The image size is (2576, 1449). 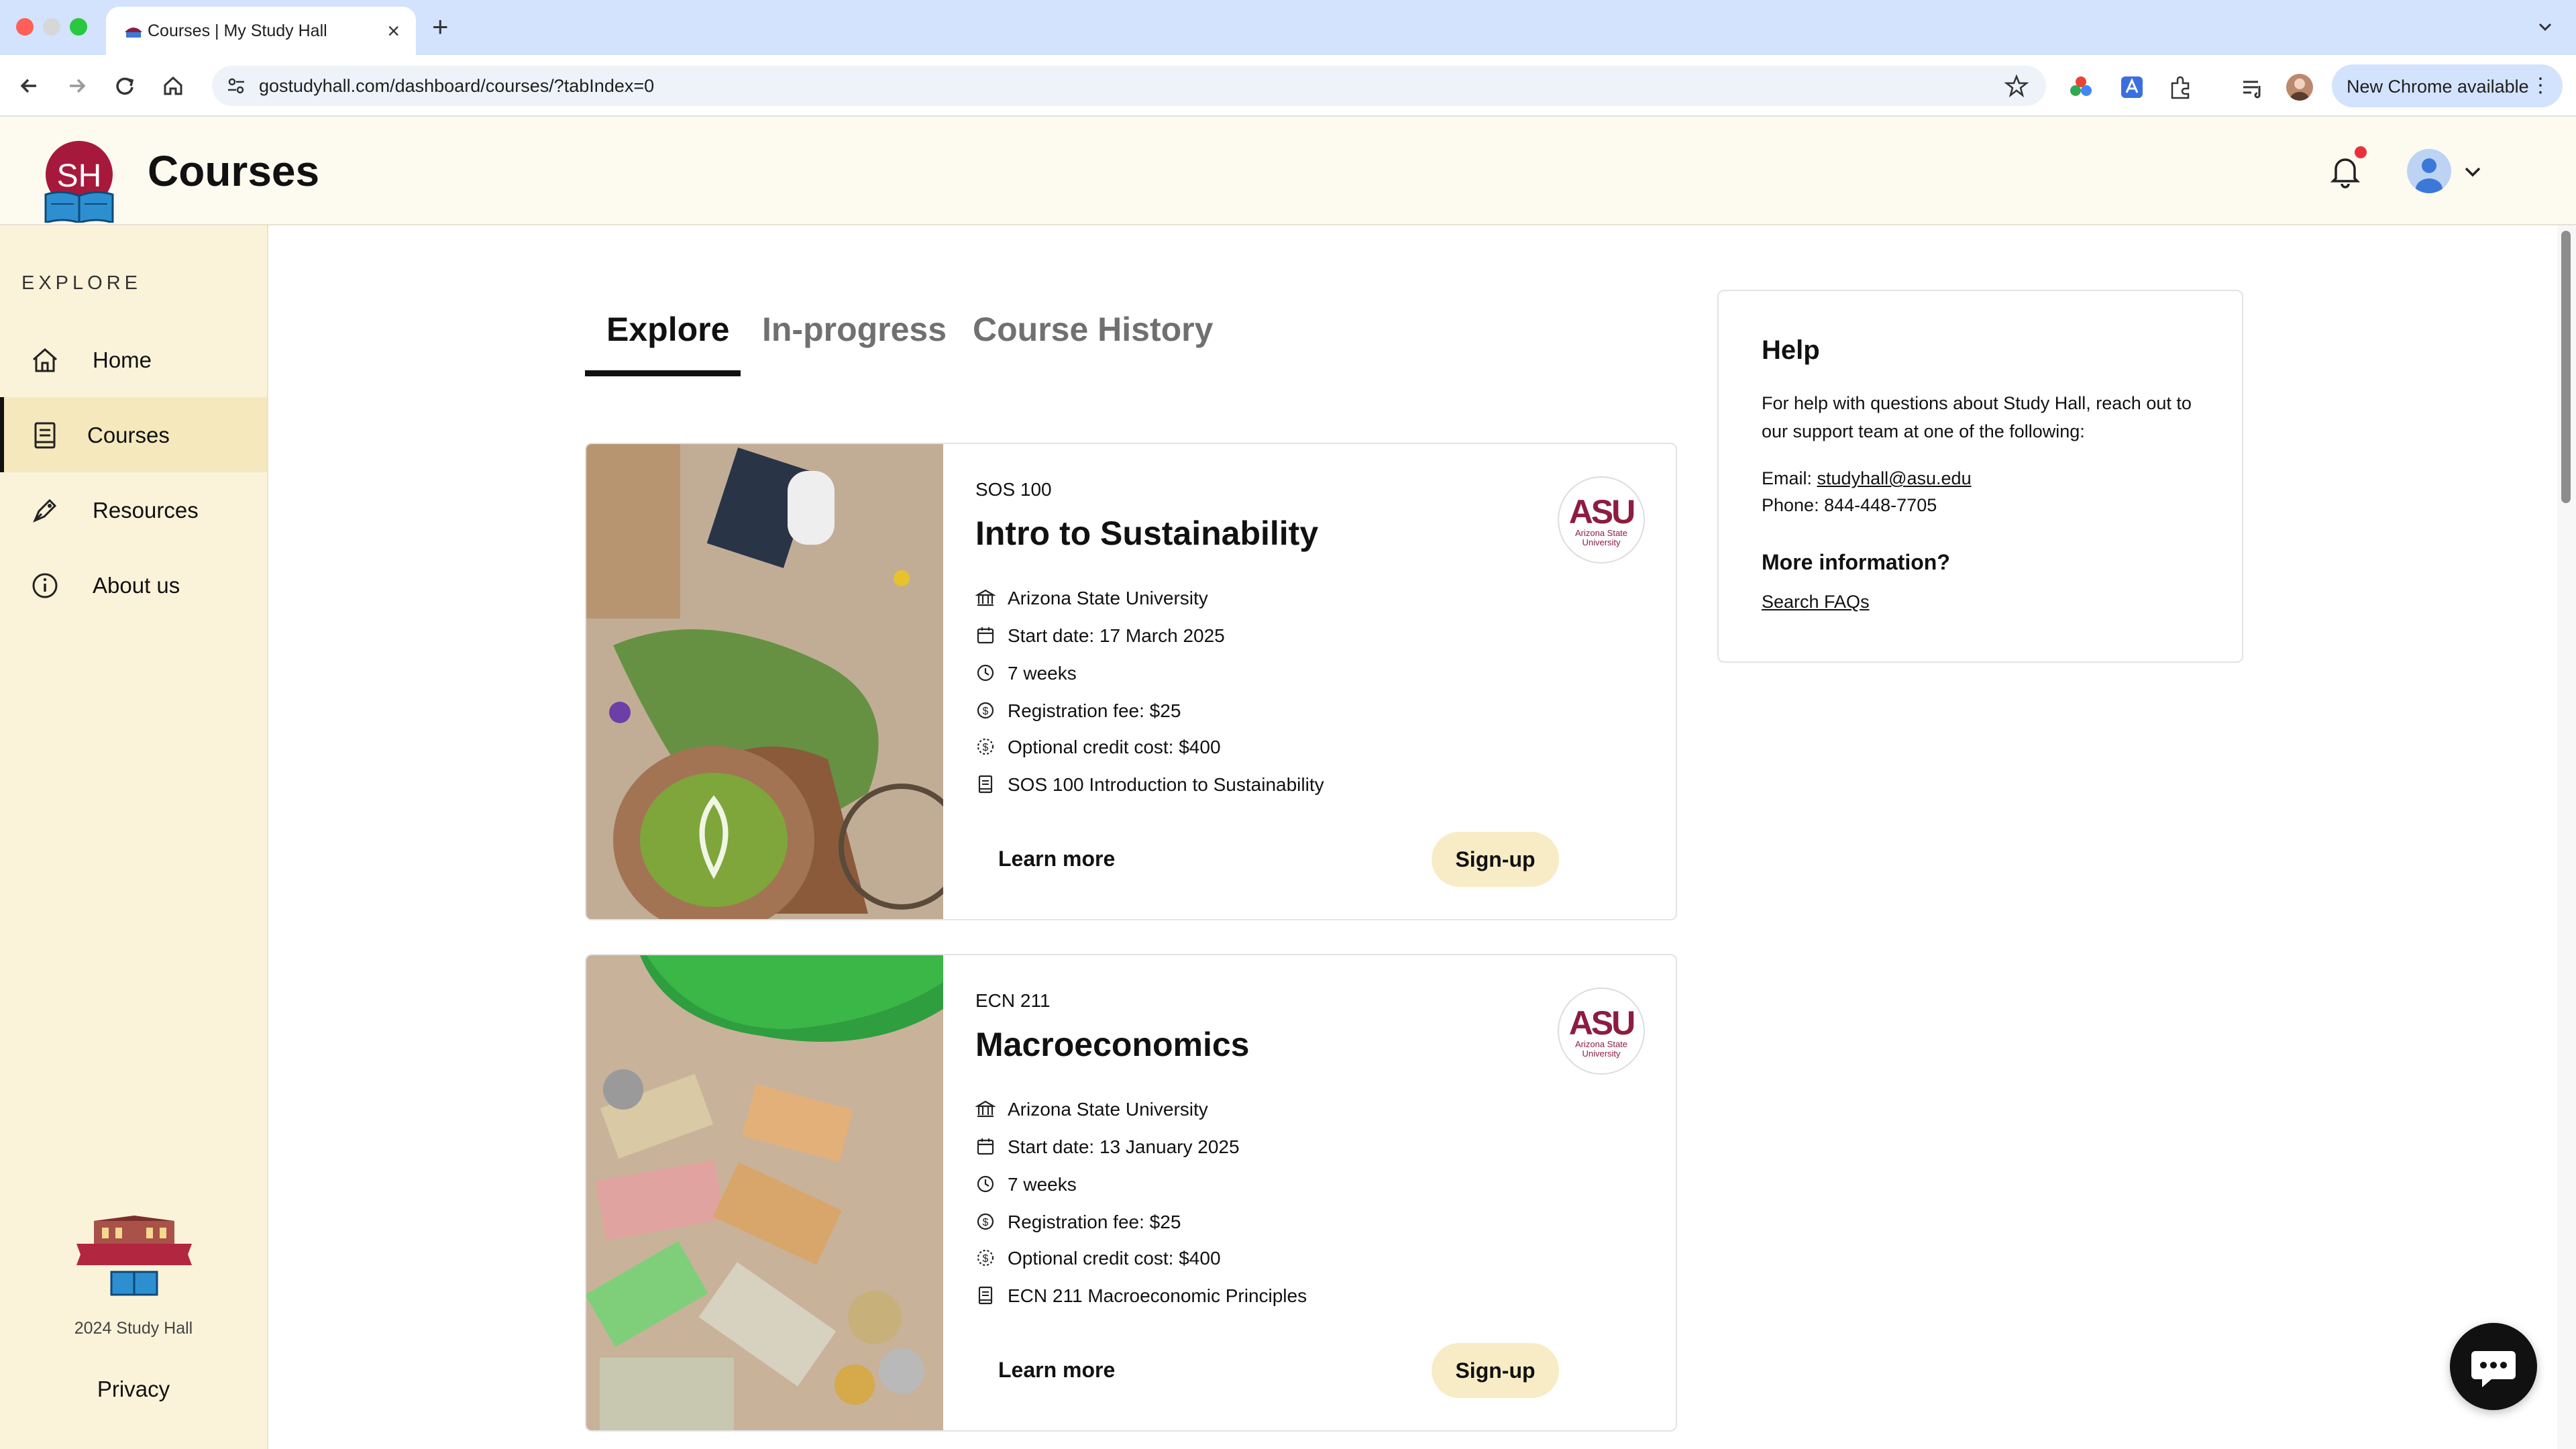 I want to click on sidebar-item-label: About us, so click(x=136, y=585).